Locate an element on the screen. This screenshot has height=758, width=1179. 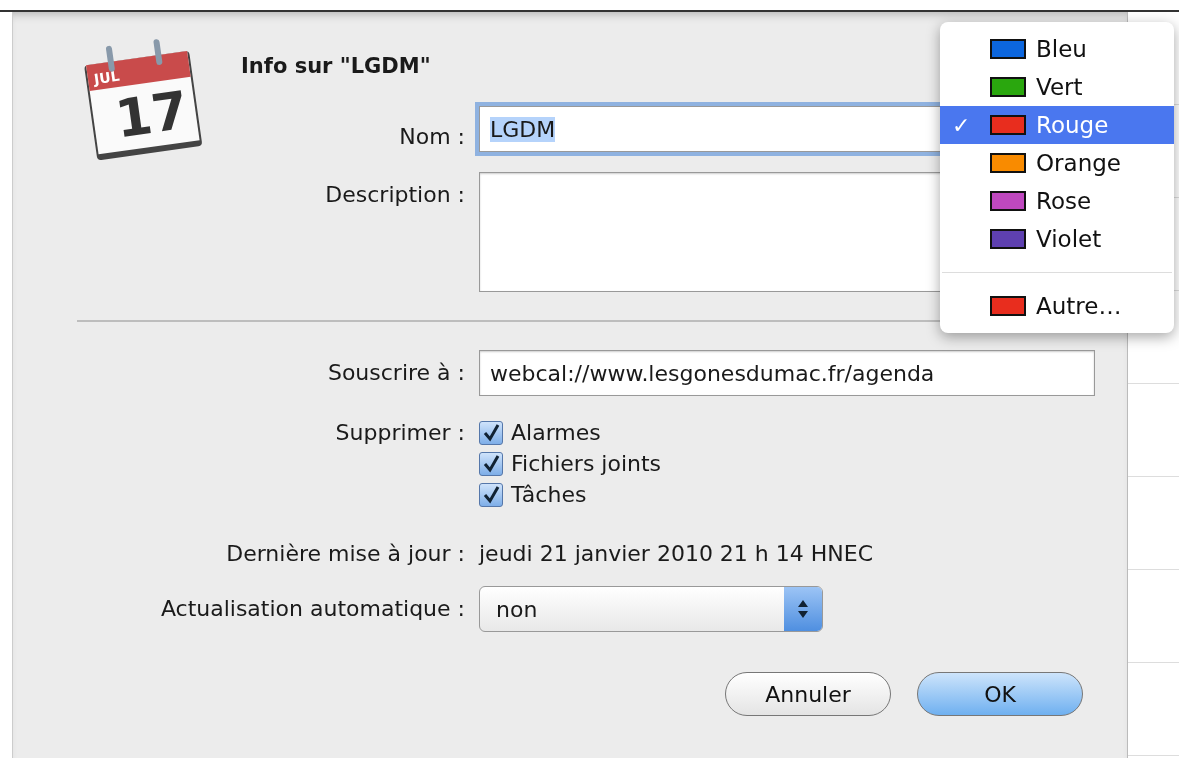
checkbox-label: Fichiers joints is located at coordinates (586, 463).